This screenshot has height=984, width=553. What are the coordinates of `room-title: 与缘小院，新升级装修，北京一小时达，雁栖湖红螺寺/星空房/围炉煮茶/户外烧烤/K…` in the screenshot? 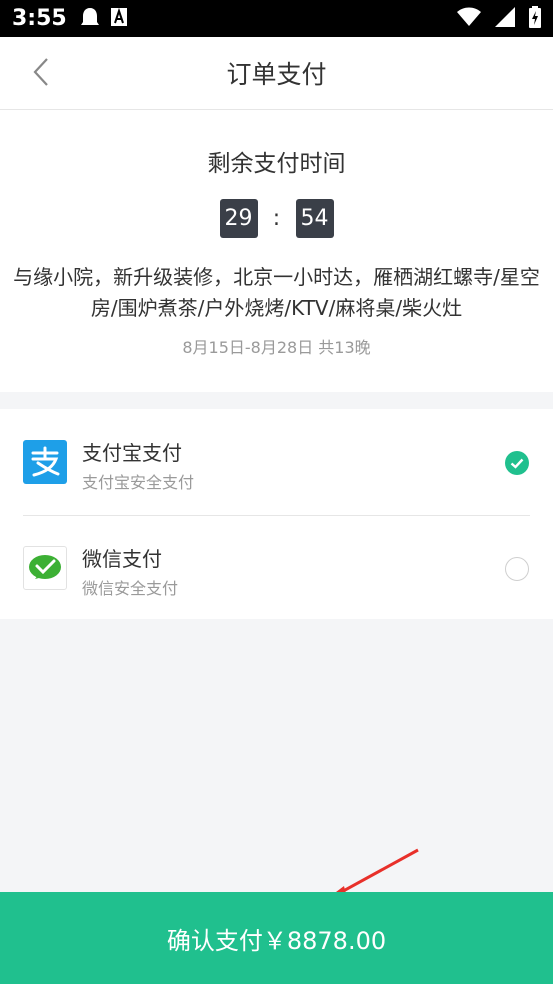 It's located at (276, 292).